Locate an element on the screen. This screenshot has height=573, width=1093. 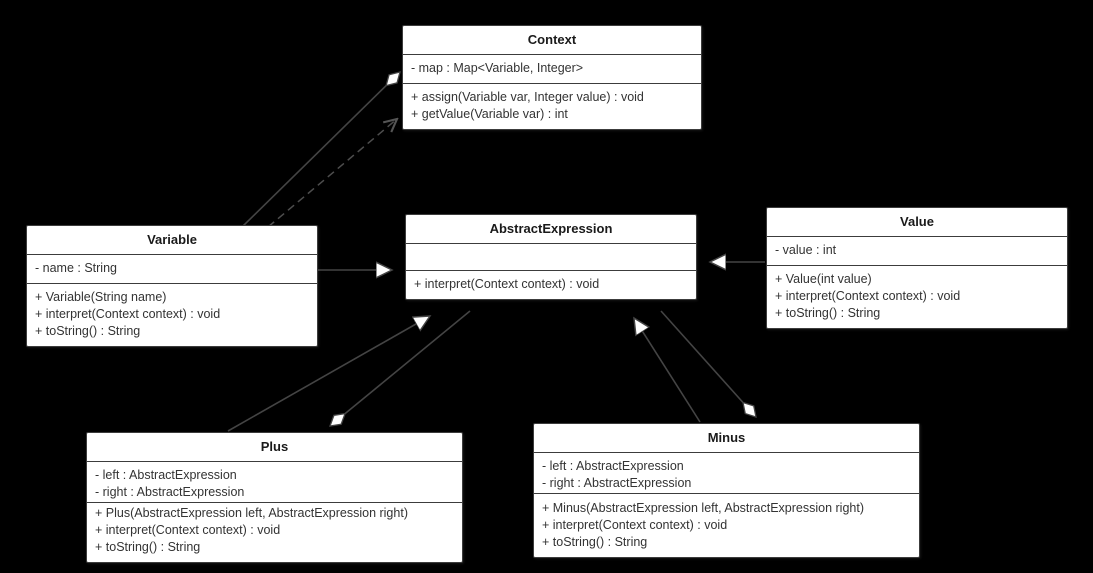
class-member: - map : Map<Variable, Integer> is located at coordinates (497, 68).